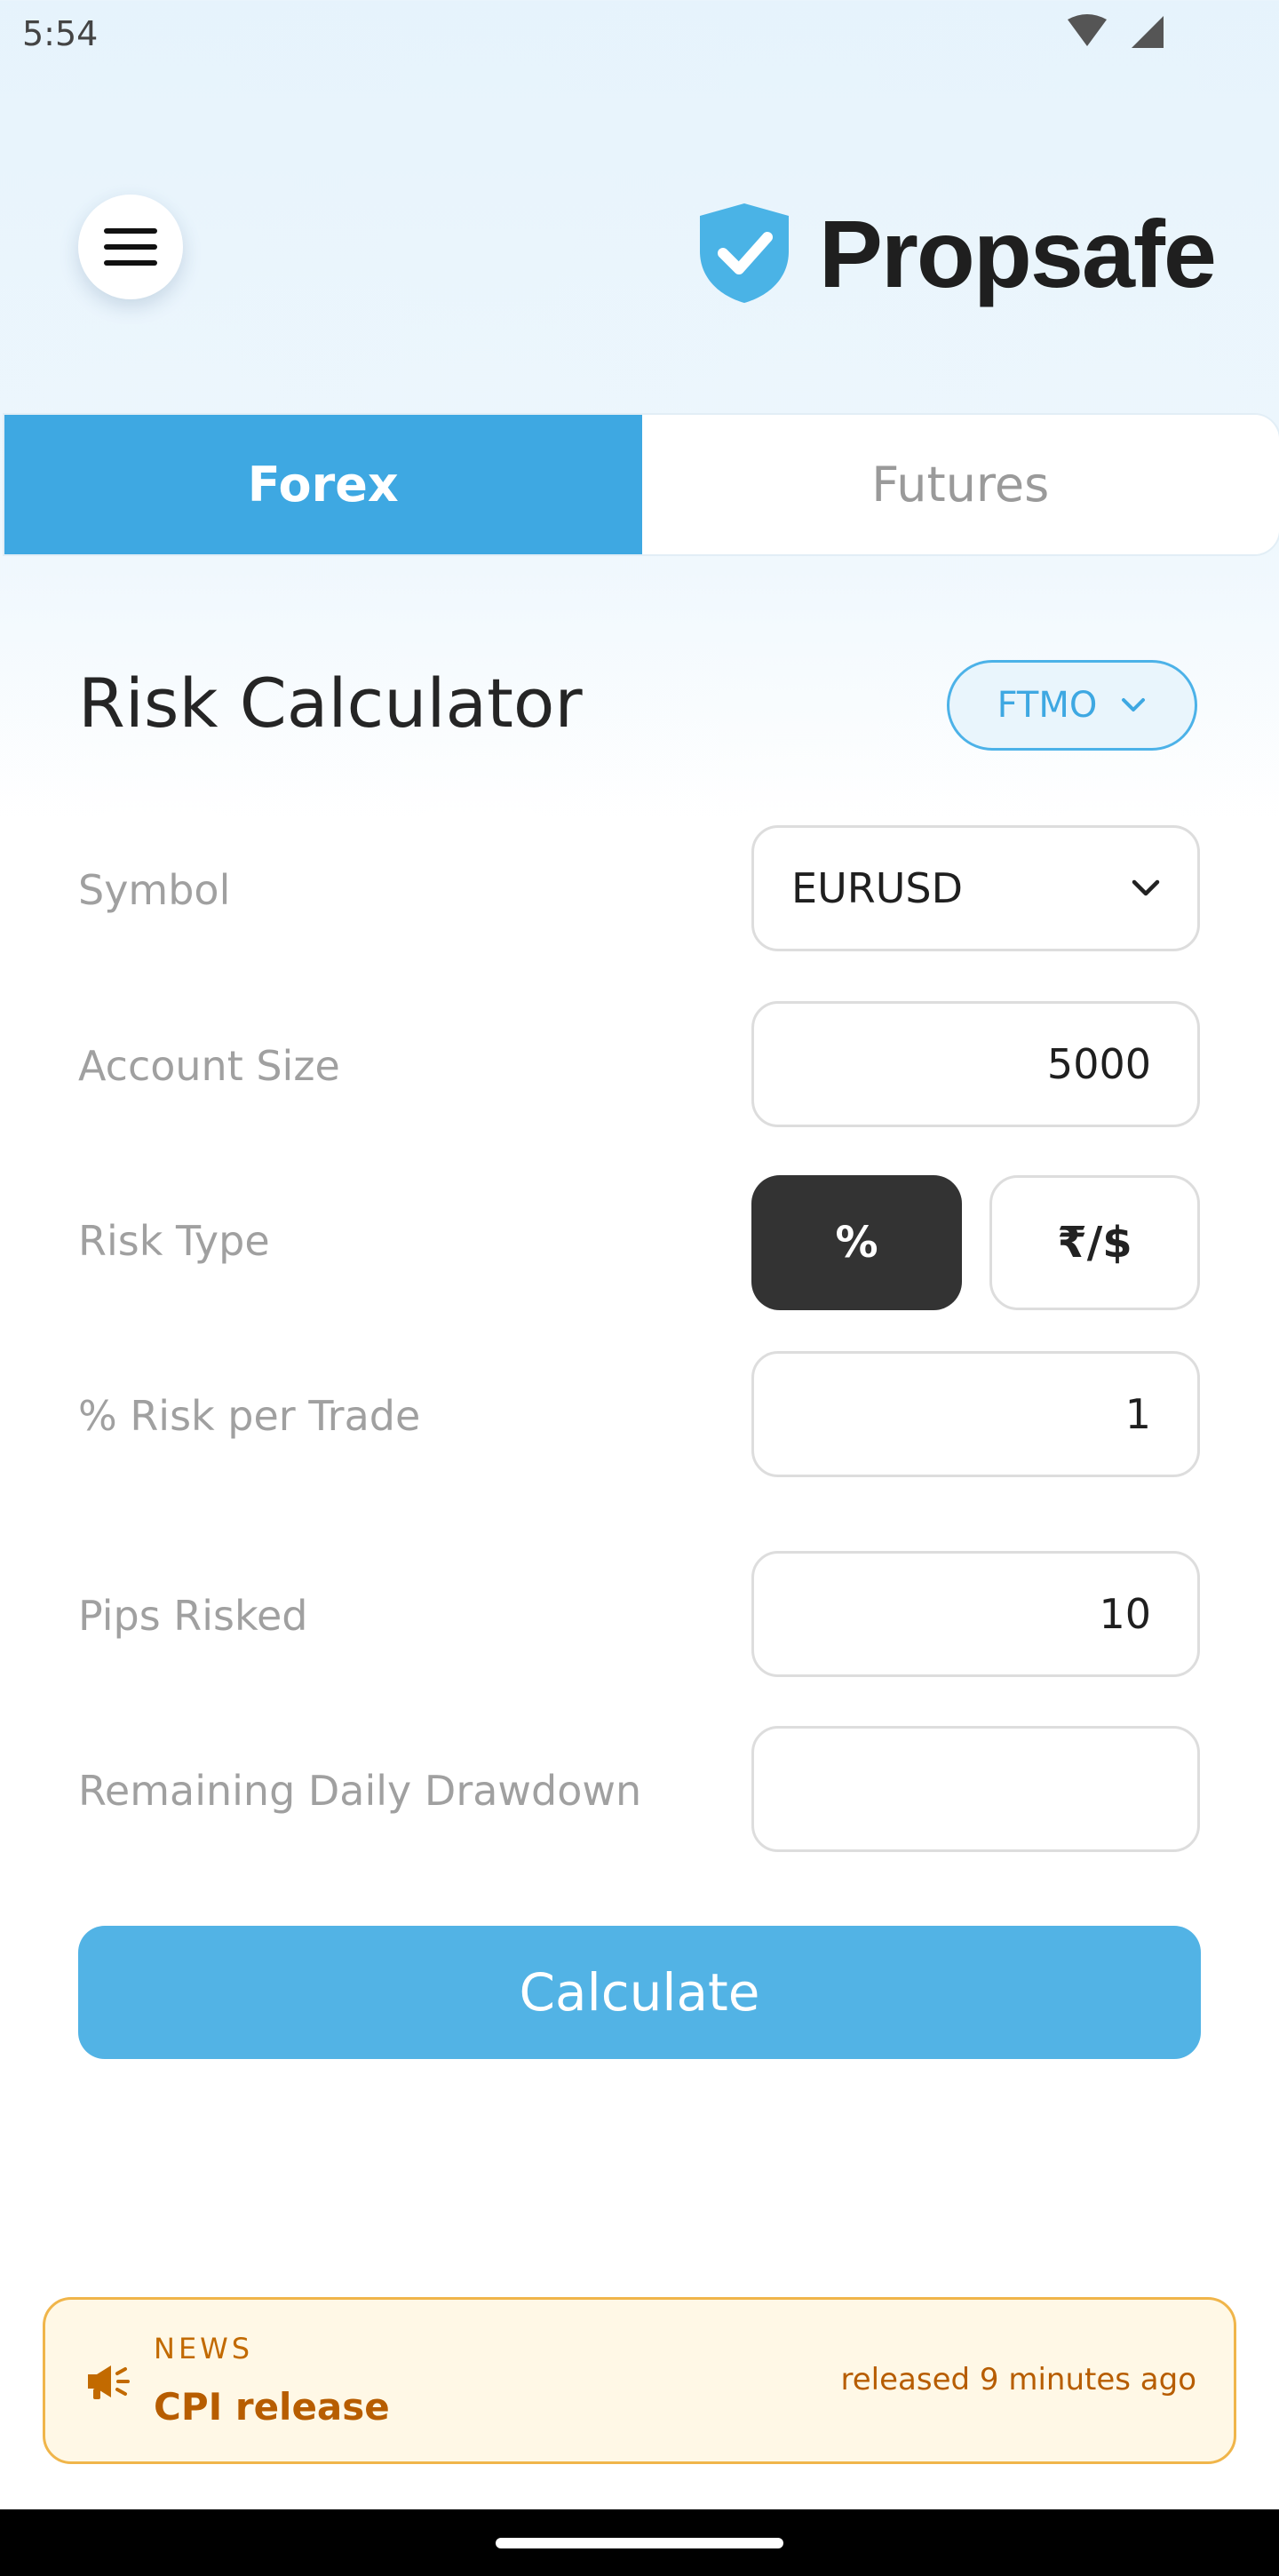  I want to click on symbol-value: EURUSD, so click(877, 888).